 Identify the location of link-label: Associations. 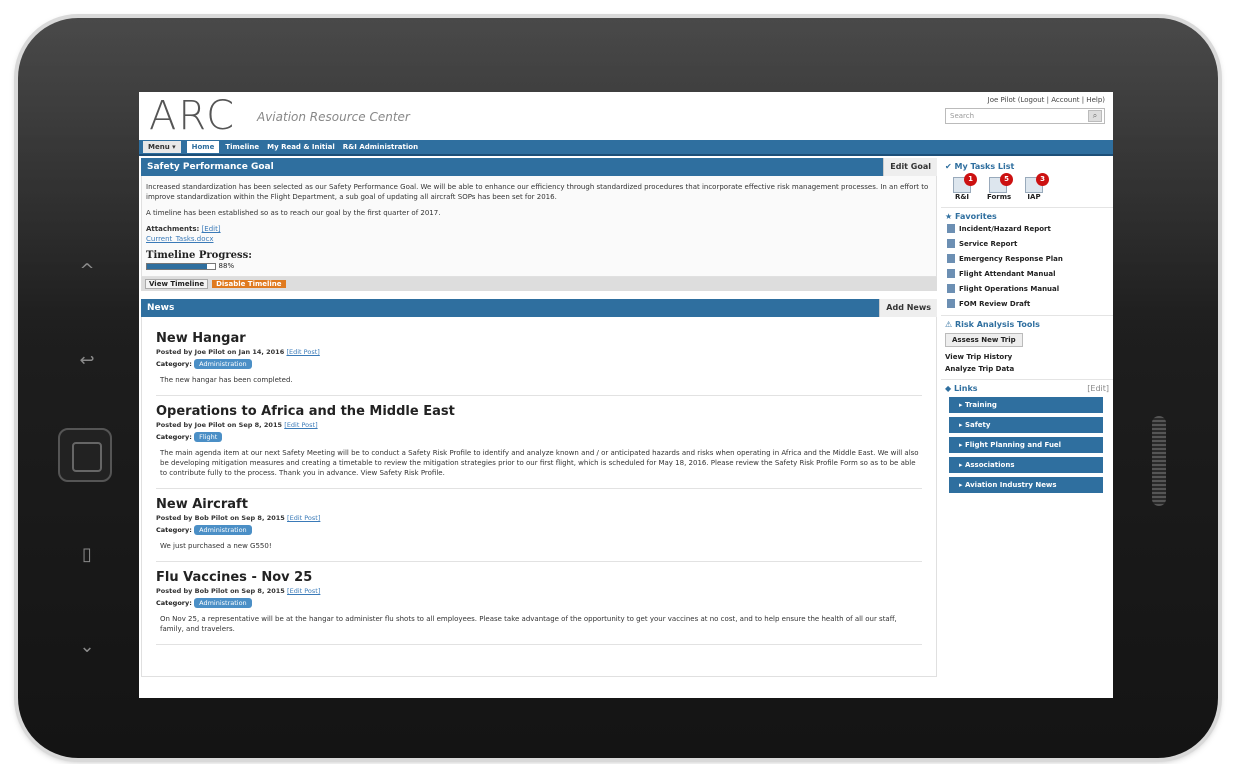
(989, 465).